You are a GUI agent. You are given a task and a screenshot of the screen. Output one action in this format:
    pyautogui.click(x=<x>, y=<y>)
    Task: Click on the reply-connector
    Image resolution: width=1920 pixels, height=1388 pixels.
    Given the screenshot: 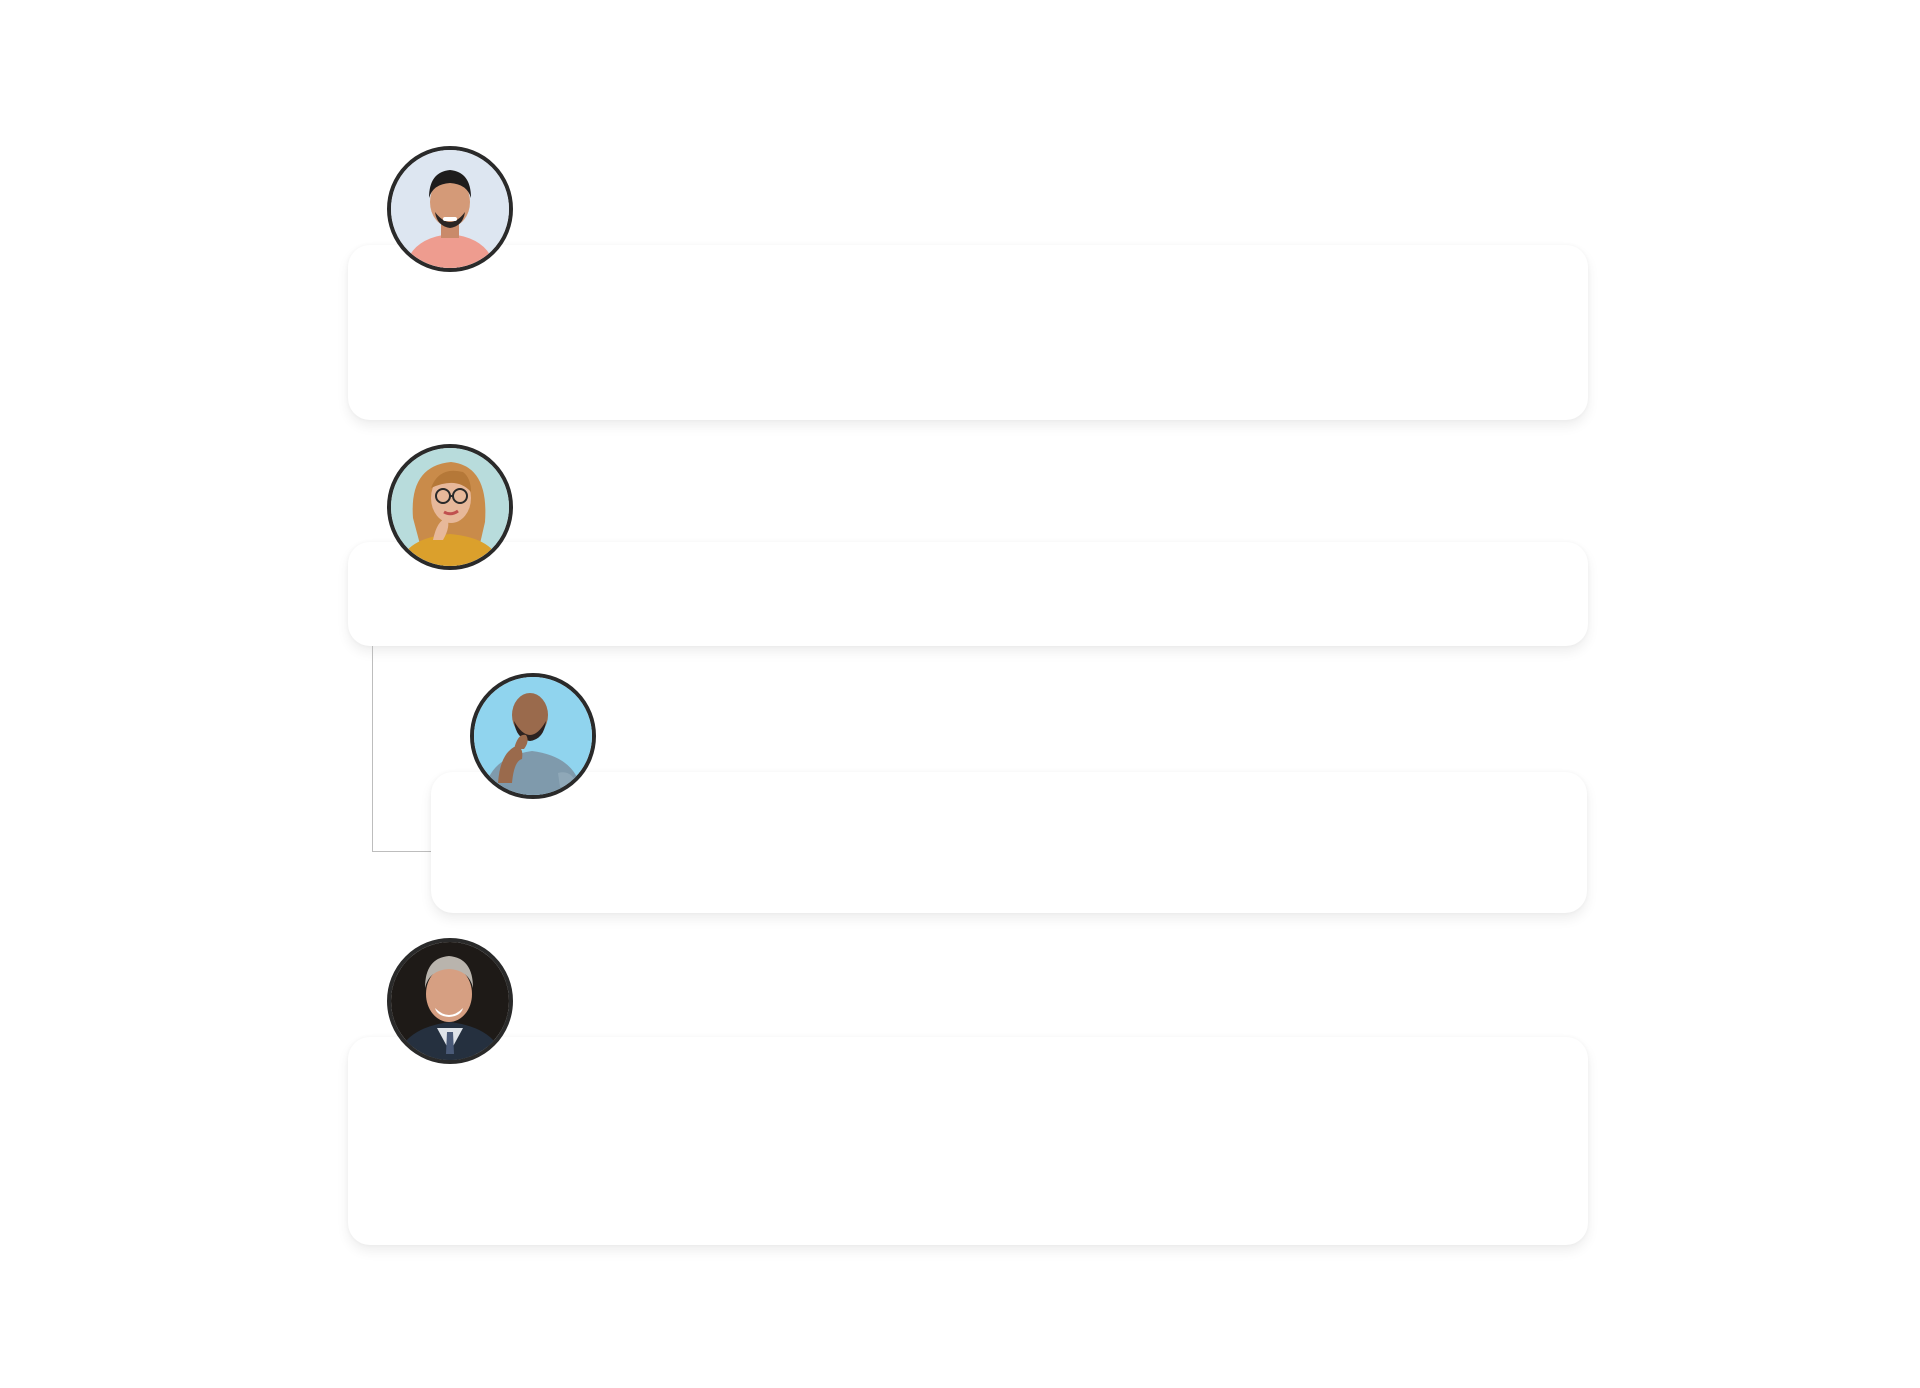 What is the action you would take?
    pyautogui.click(x=401, y=749)
    